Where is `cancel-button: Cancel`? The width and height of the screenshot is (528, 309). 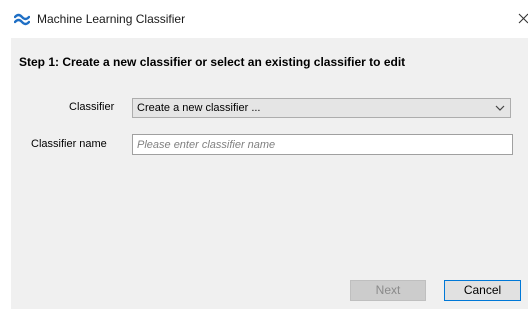 cancel-button: Cancel is located at coordinates (482, 290).